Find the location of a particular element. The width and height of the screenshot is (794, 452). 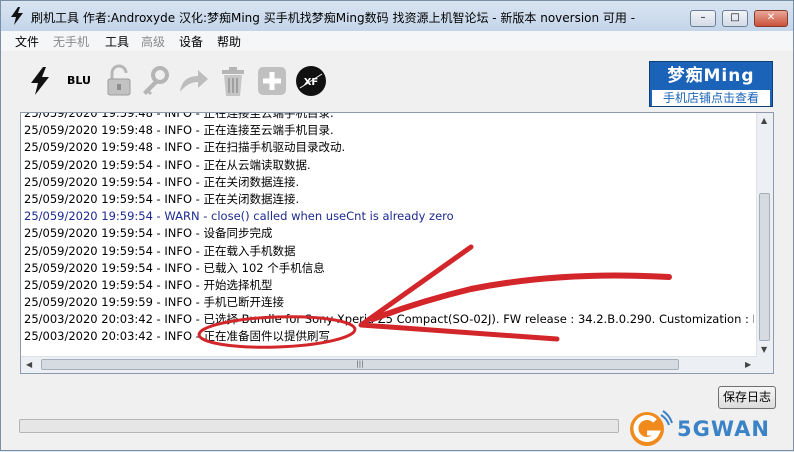

key-icon is located at coordinates (156, 80).